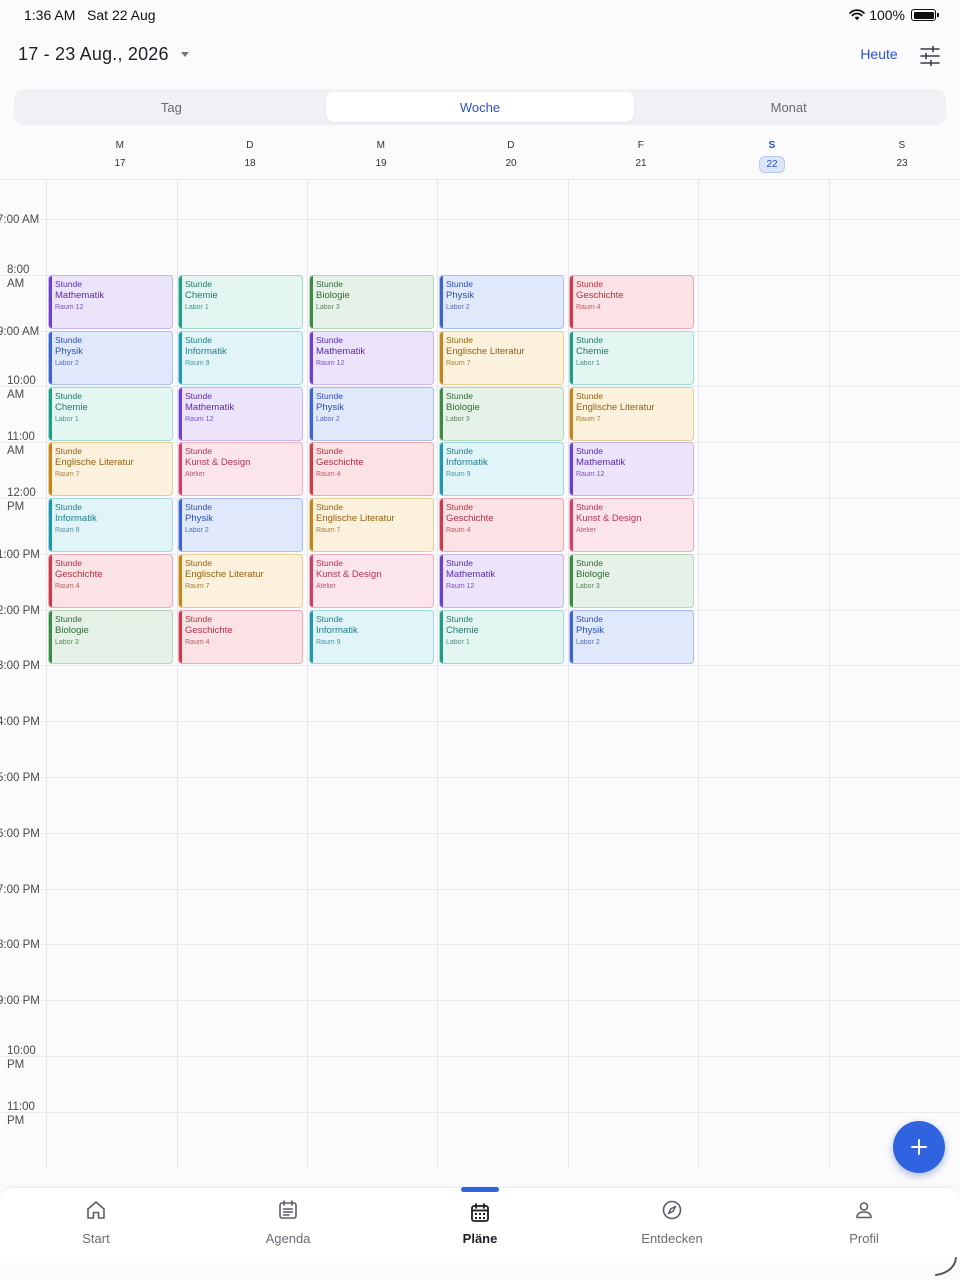  What do you see at coordinates (20, 778) in the screenshot?
I see `hour-label: 5:00 PM` at bounding box center [20, 778].